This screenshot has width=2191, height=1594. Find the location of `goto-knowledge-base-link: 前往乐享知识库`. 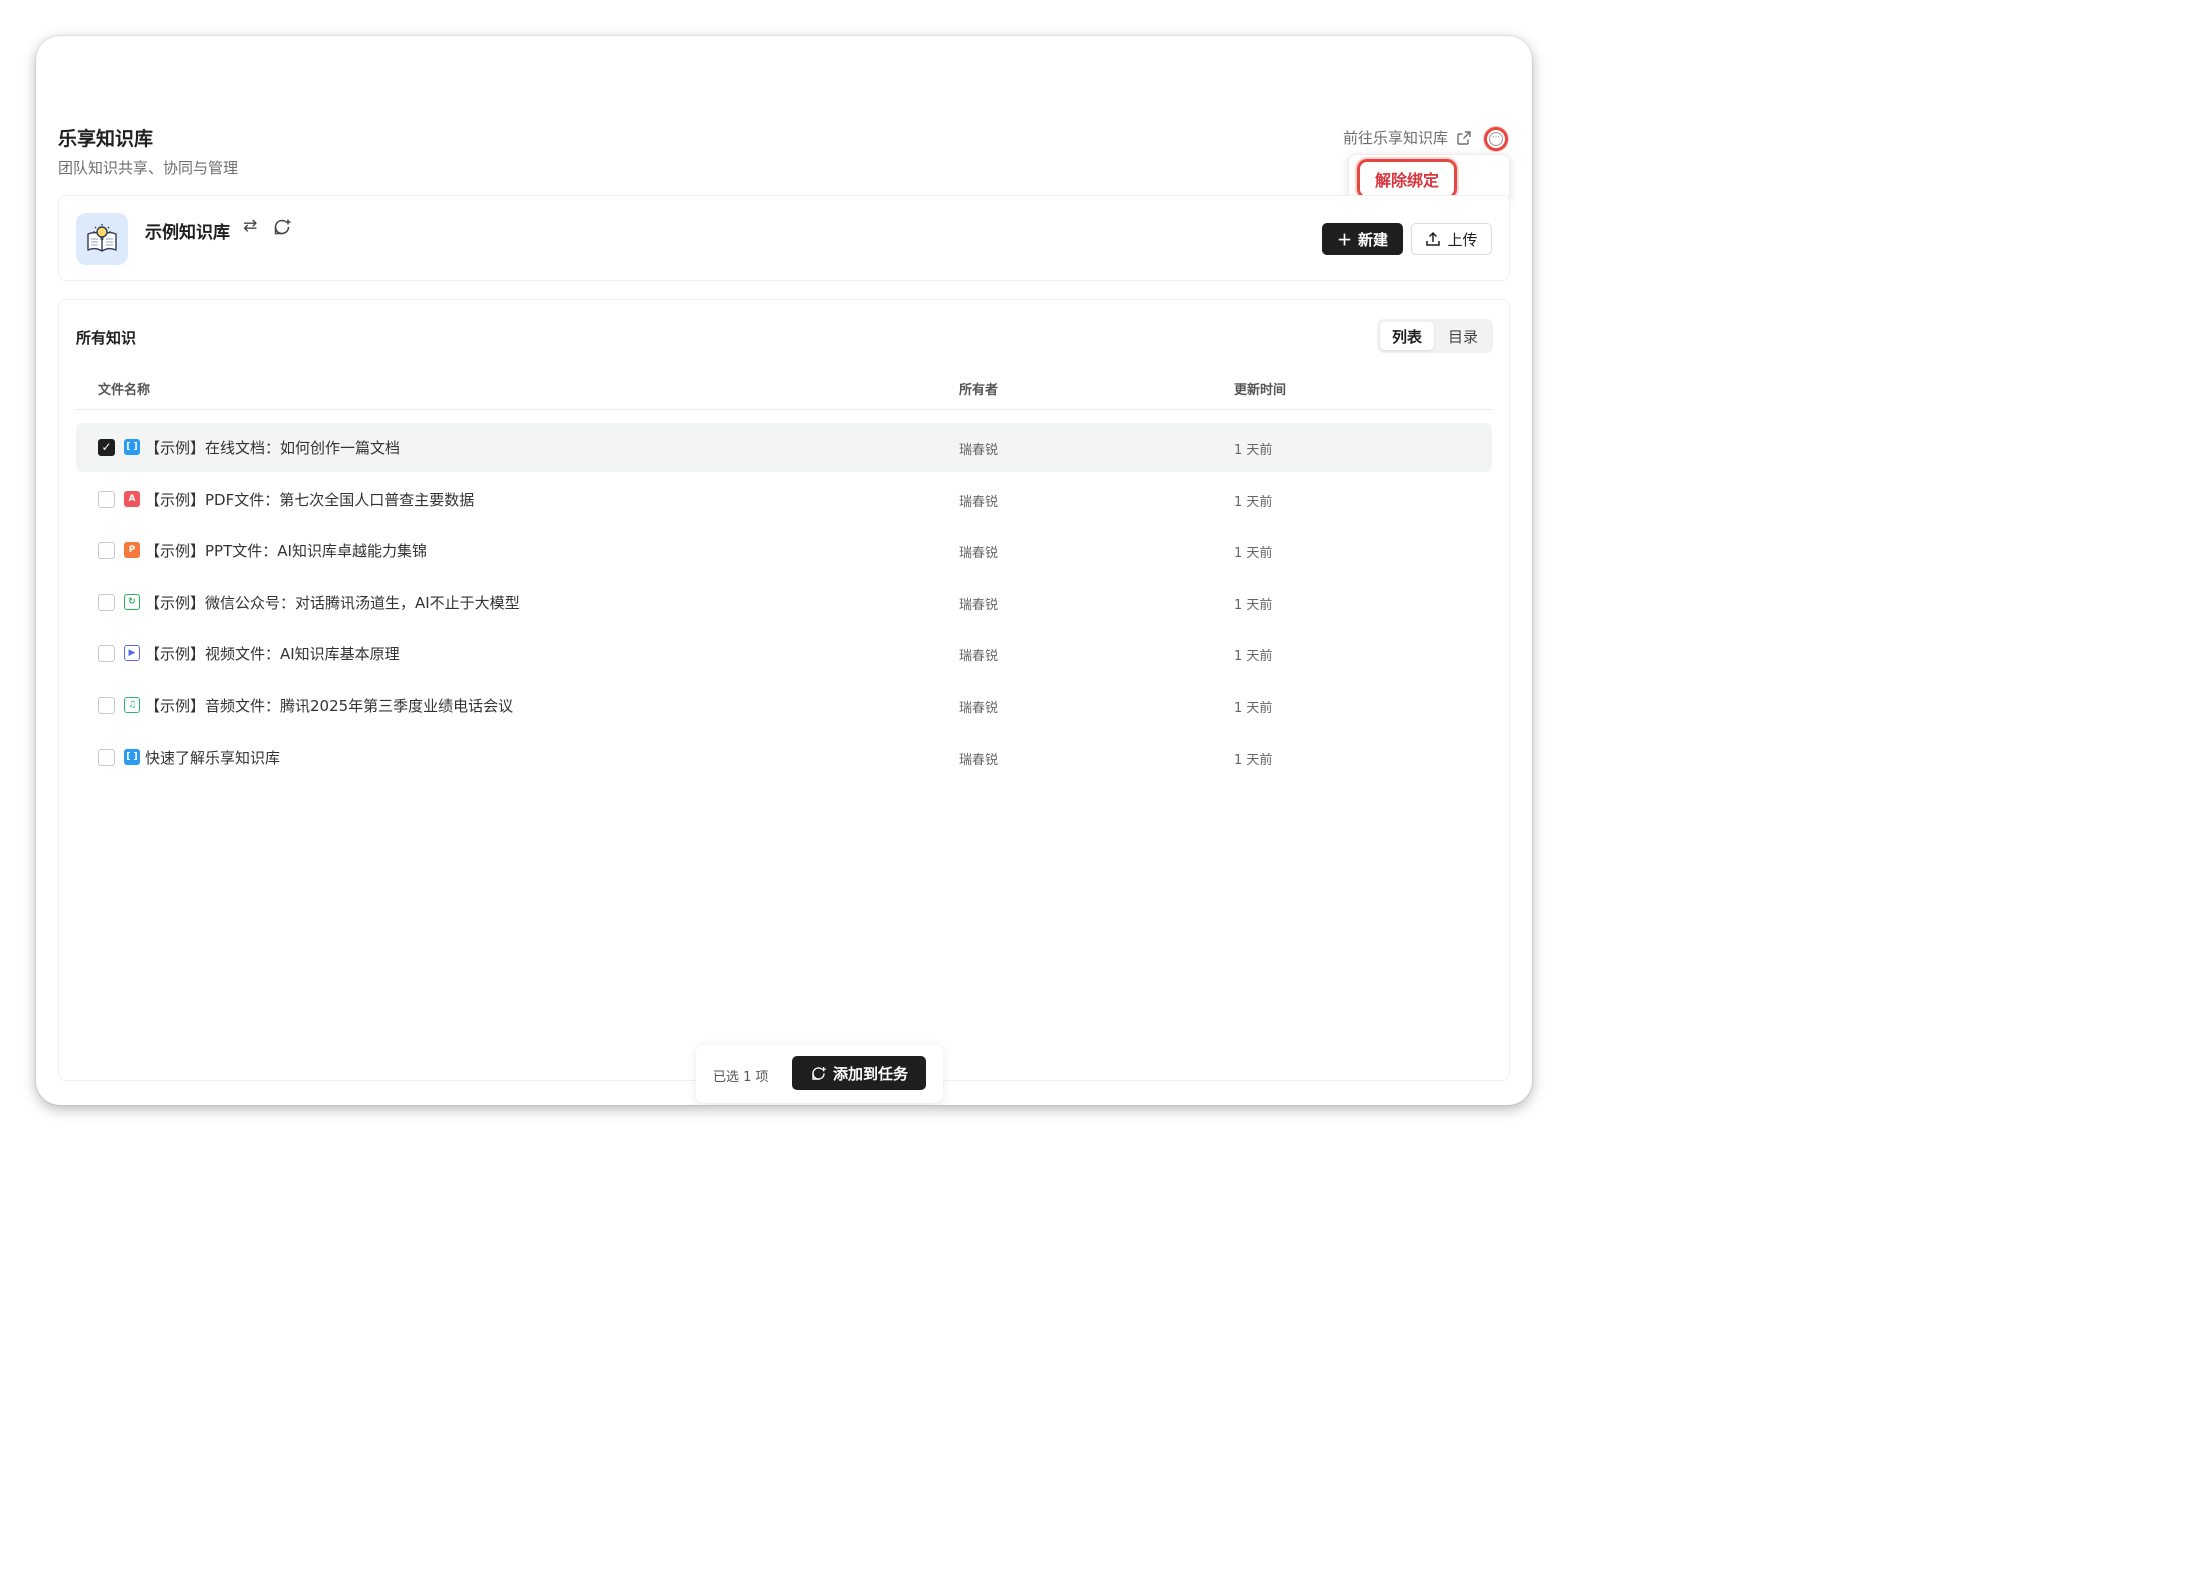

goto-knowledge-base-link: 前往乐享知识库 is located at coordinates (1407, 137).